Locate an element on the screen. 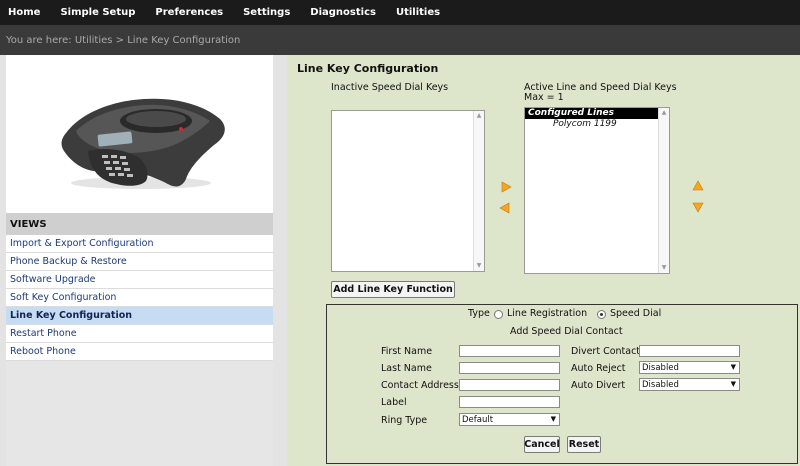 The height and width of the screenshot is (466, 800). line-registration-label: Line Registration is located at coordinates (547, 313).